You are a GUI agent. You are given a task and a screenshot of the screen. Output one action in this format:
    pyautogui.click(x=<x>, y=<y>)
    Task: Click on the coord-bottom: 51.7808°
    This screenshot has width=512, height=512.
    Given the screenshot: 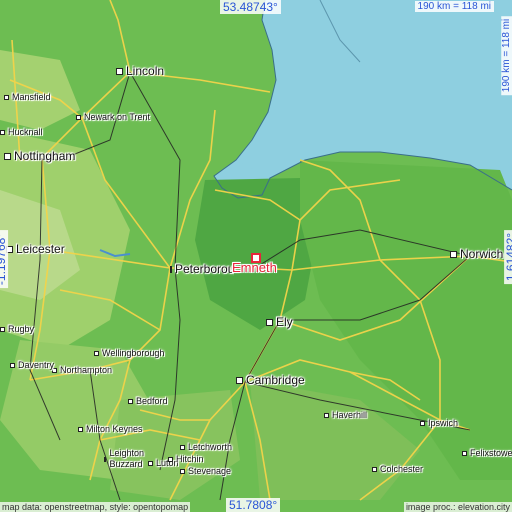 What is the action you would take?
    pyautogui.click(x=253, y=505)
    